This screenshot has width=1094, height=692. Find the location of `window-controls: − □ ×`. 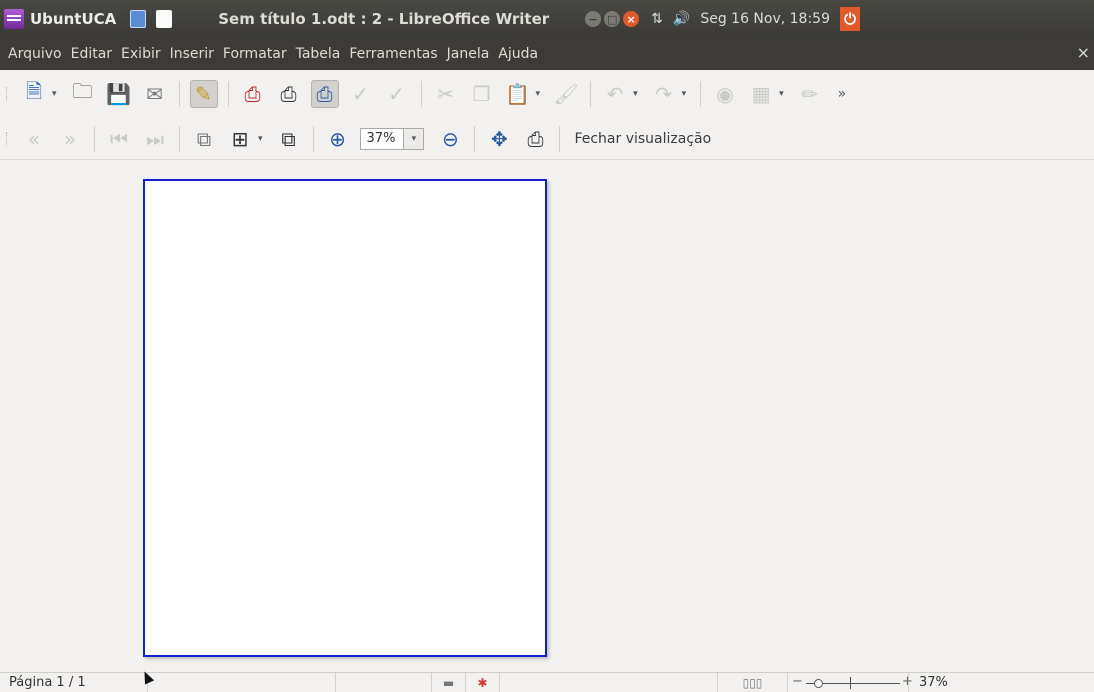

window-controls: − □ × is located at coordinates (612, 19).